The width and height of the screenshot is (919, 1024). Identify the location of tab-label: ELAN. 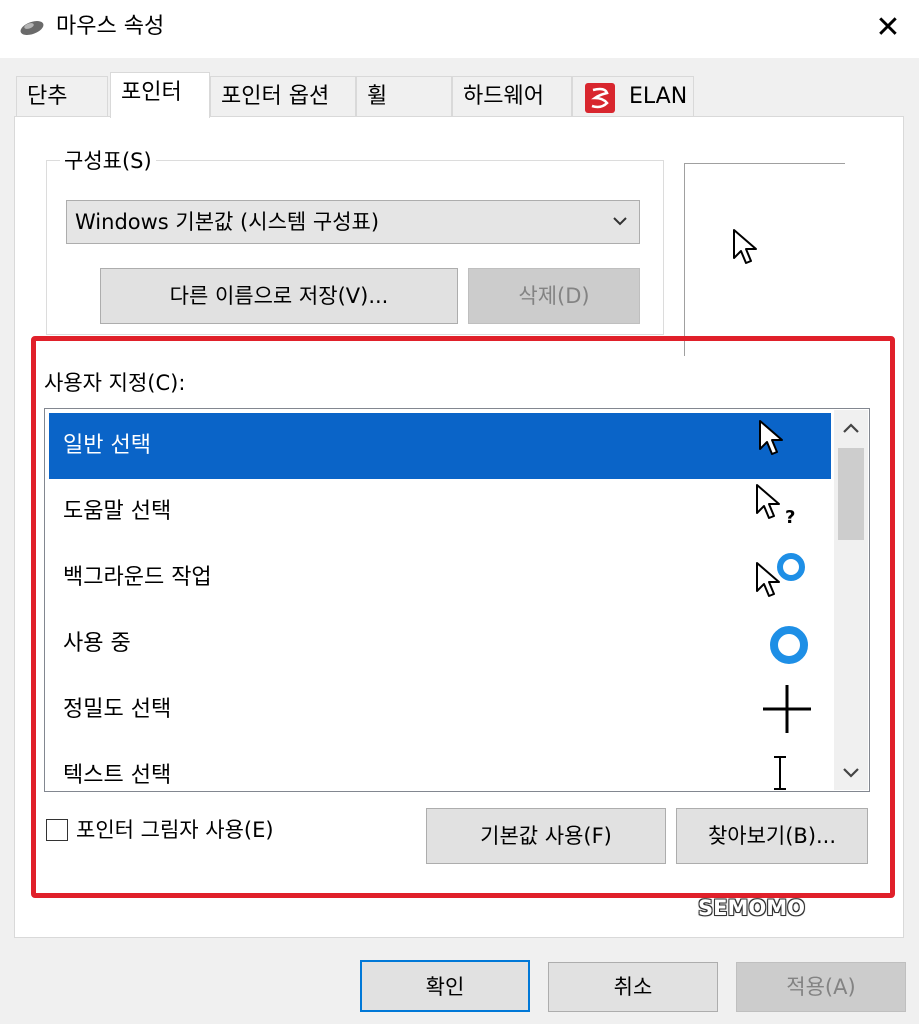
(658, 96).